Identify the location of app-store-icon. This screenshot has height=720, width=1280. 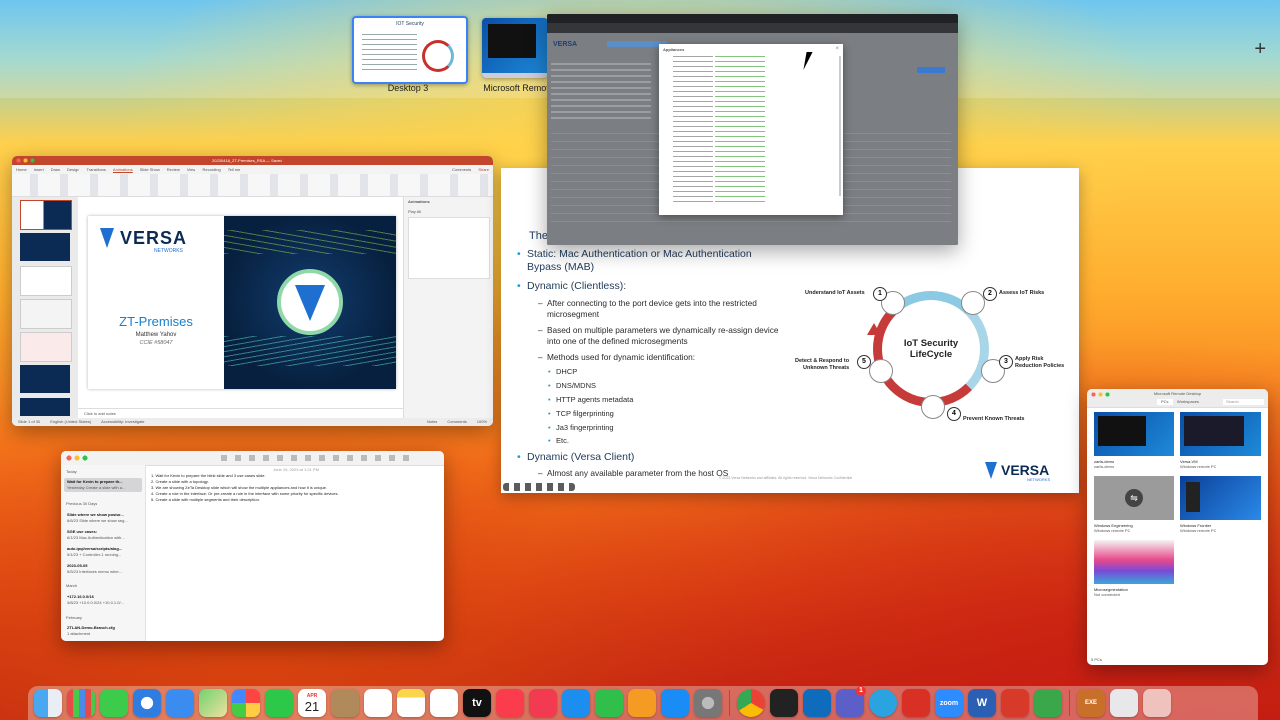
(675, 703).